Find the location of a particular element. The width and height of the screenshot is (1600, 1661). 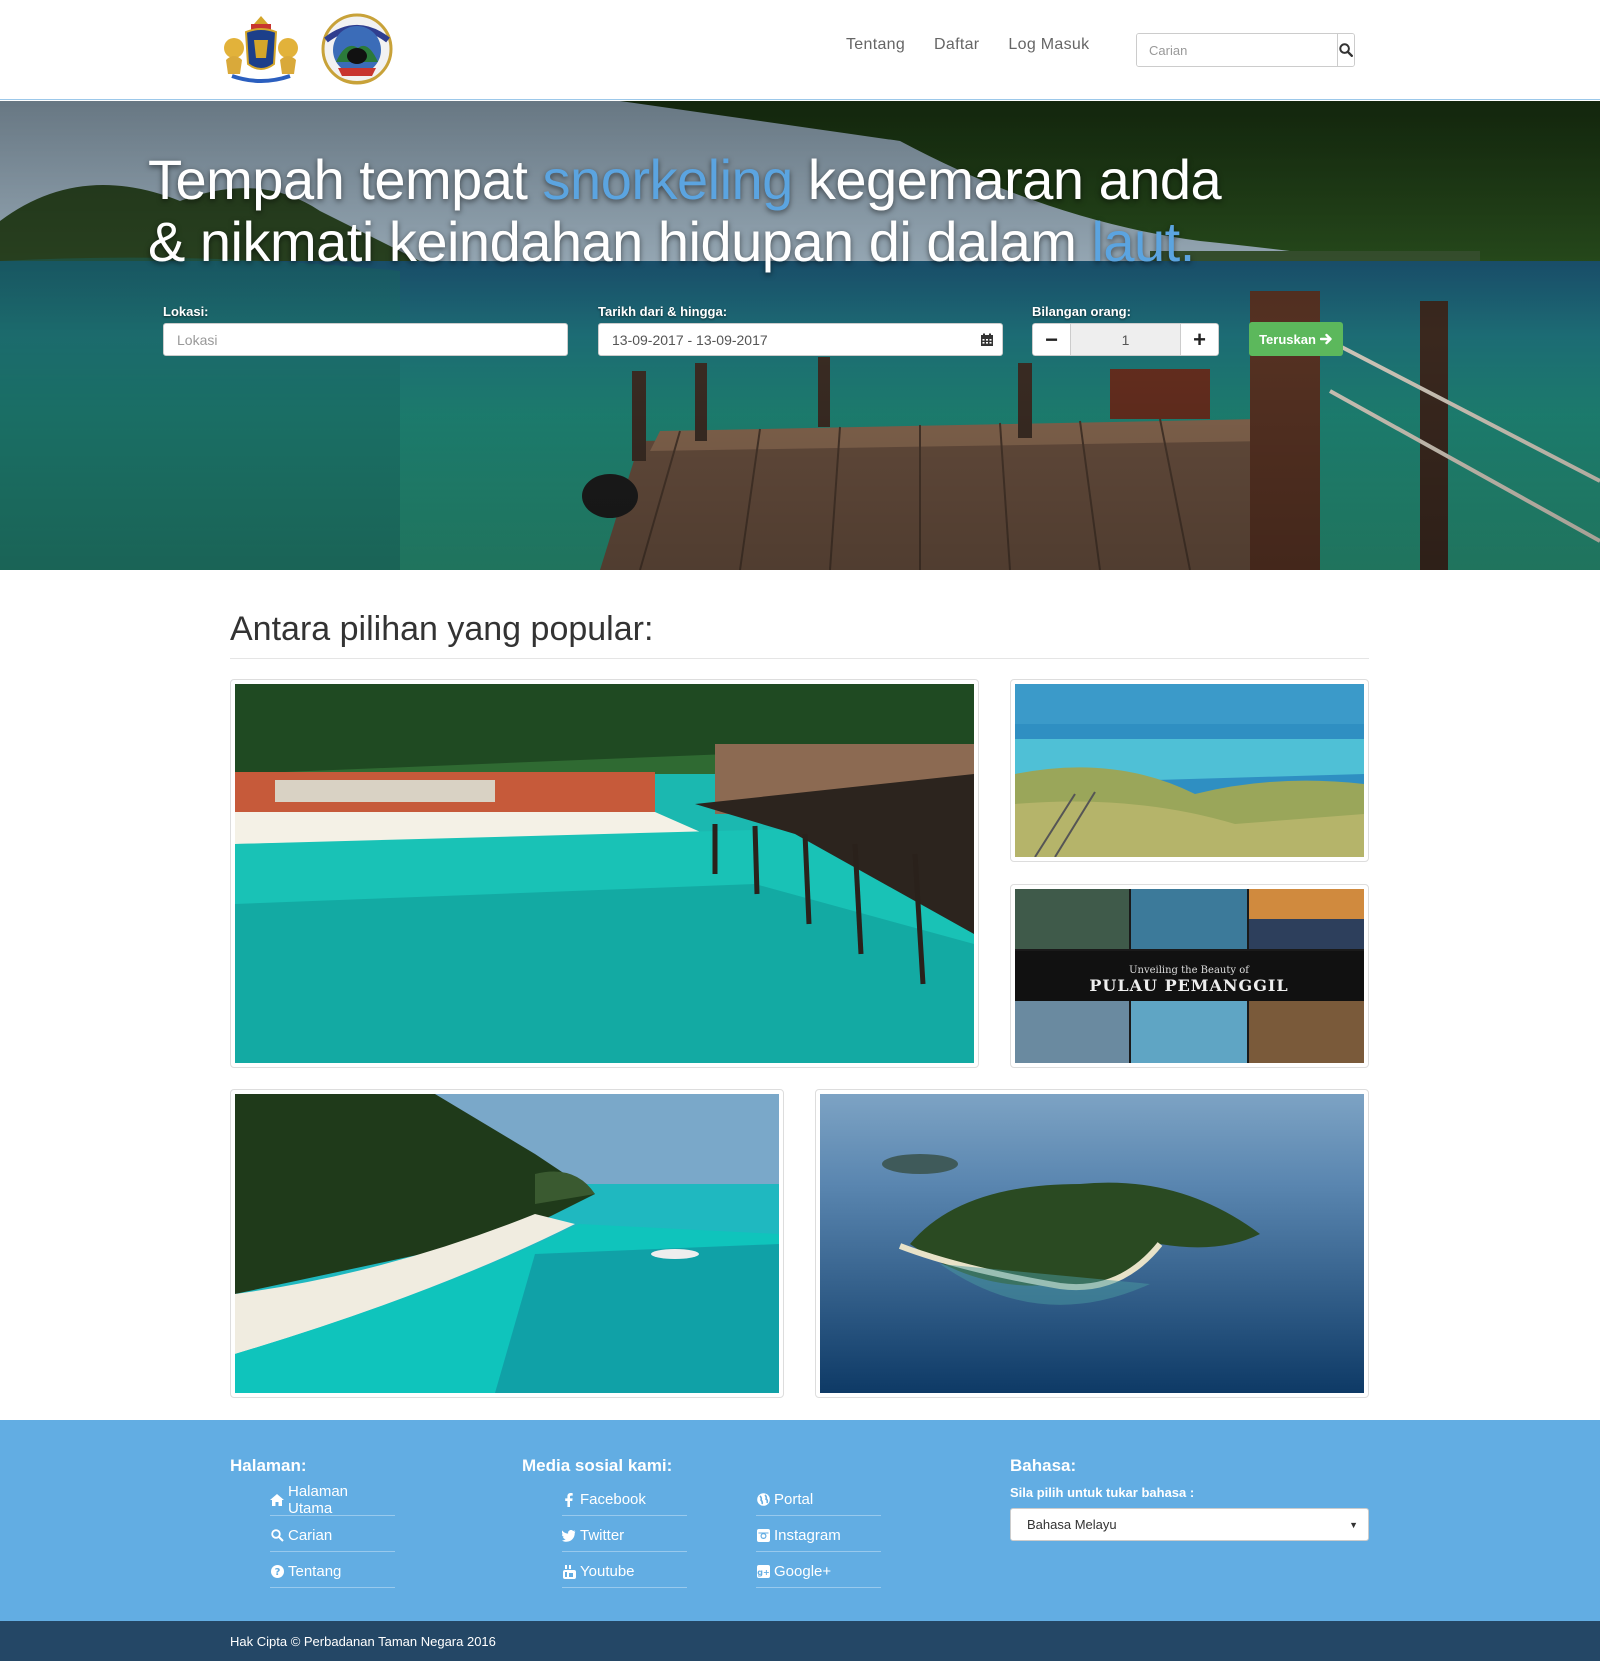

home-icon is located at coordinates (277, 1500).